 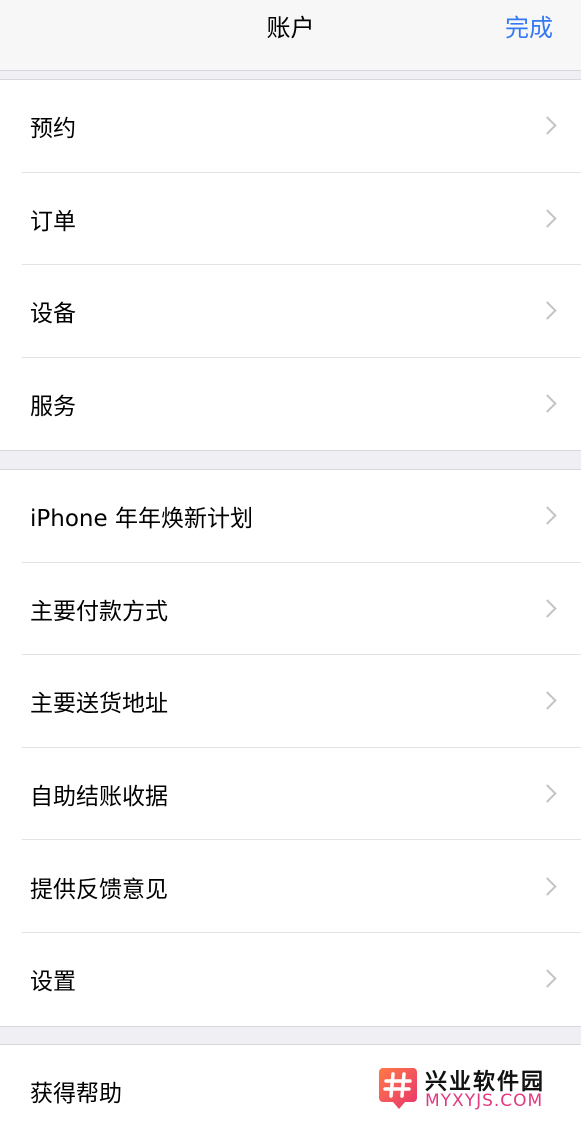 I want to click on list-item-label: 服务, so click(x=53, y=407).